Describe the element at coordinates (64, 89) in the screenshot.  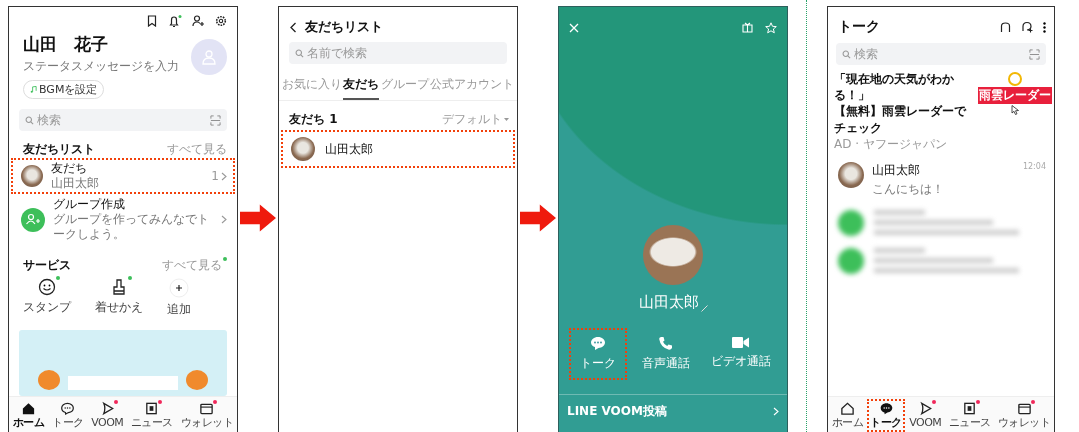
I see `bgm-button: BGMを設定` at that location.